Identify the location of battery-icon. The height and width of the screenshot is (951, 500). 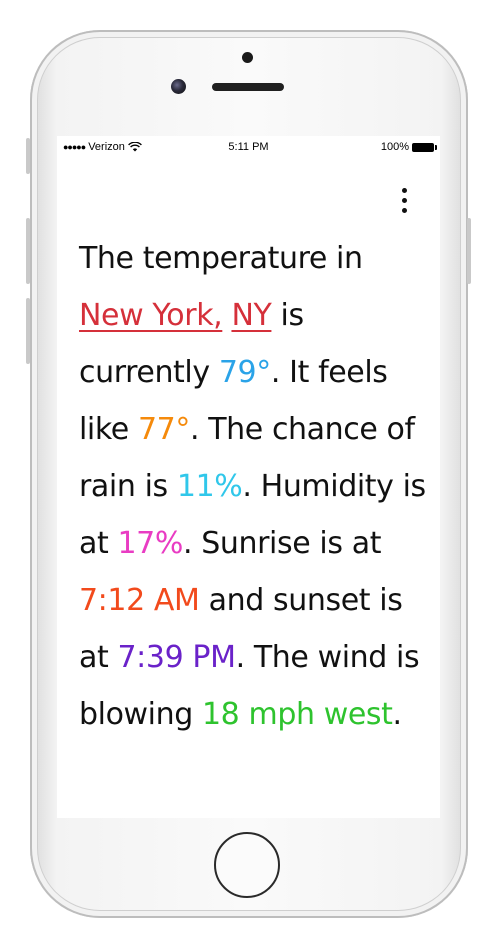
(424, 147).